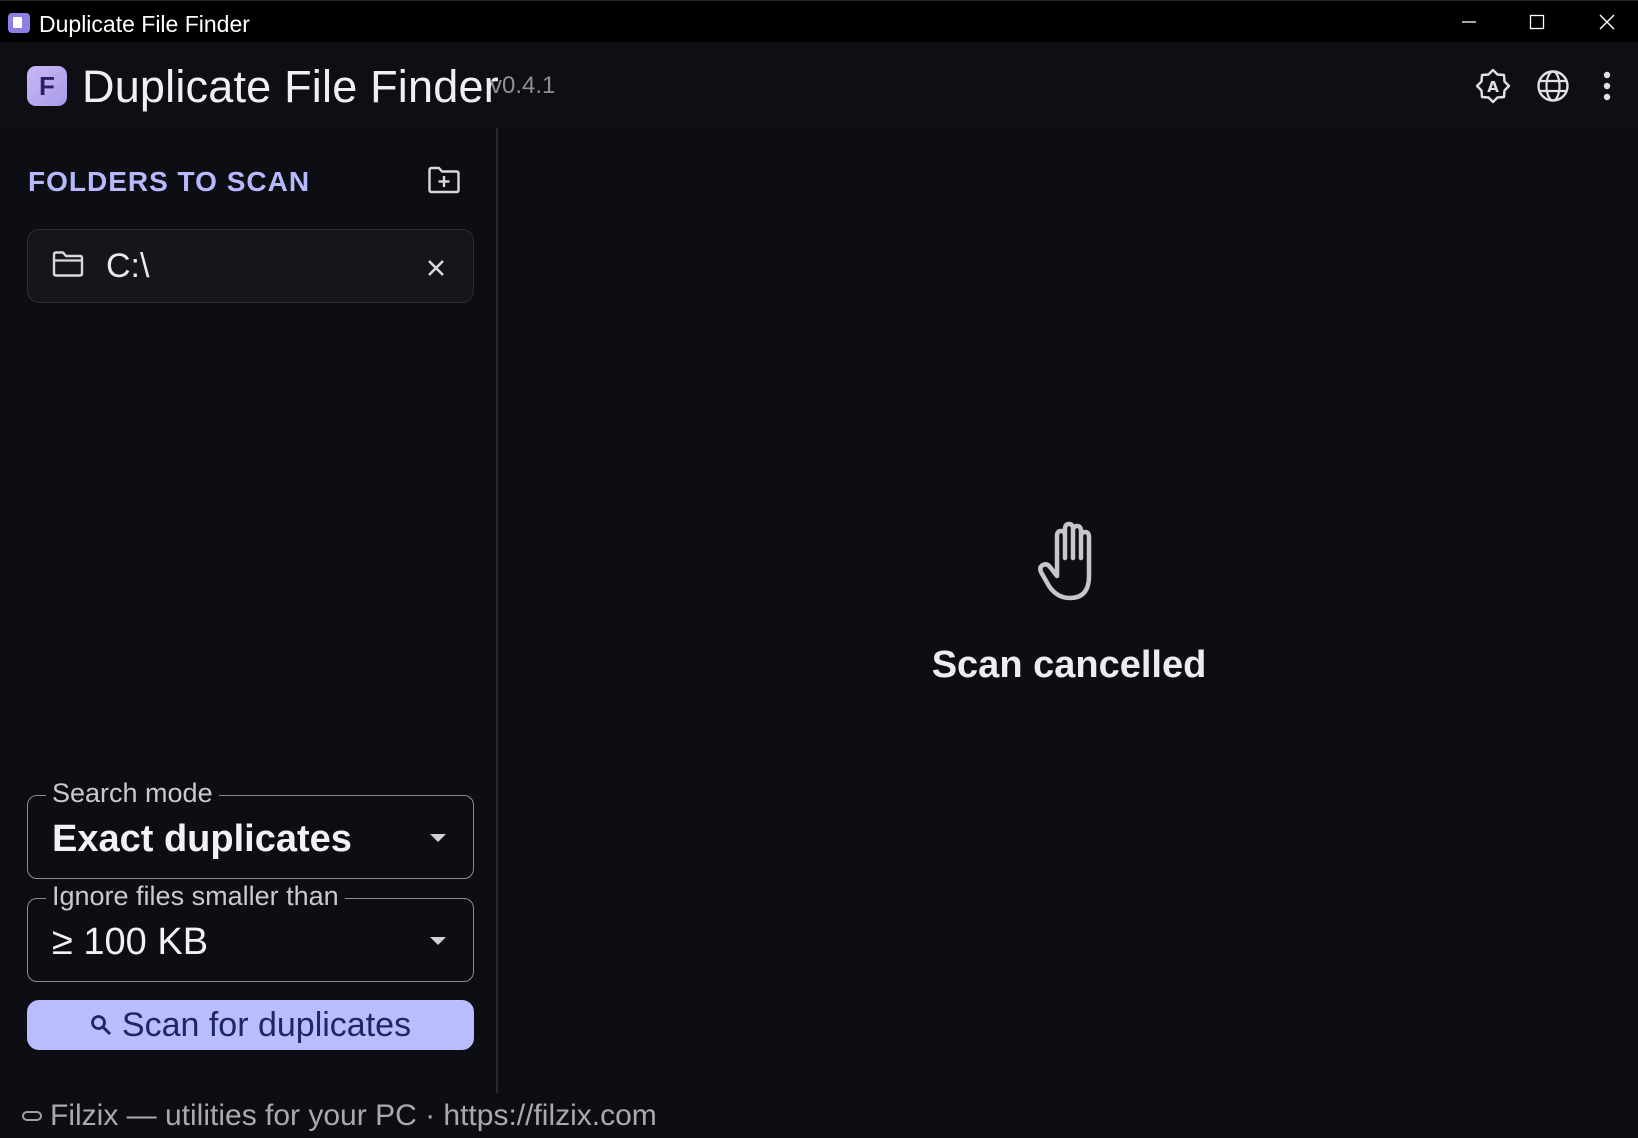 The image size is (1638, 1138). I want to click on search-mode-select: Search mode Exact duplicates, so click(250, 828).